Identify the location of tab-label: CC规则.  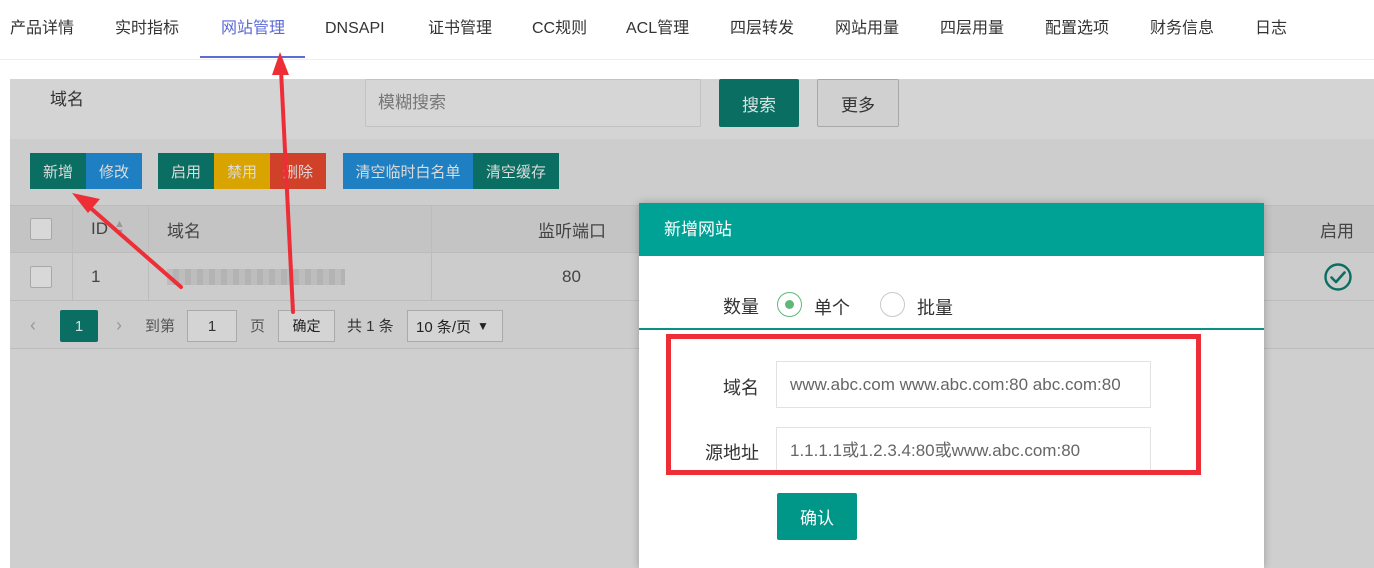
(560, 28).